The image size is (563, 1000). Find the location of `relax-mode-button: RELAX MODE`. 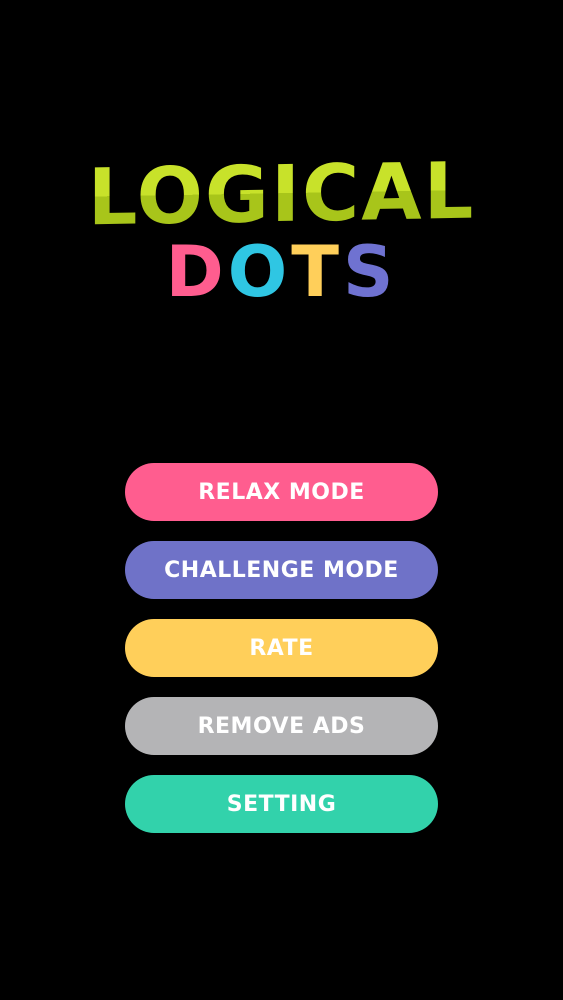

relax-mode-button: RELAX MODE is located at coordinates (281, 492).